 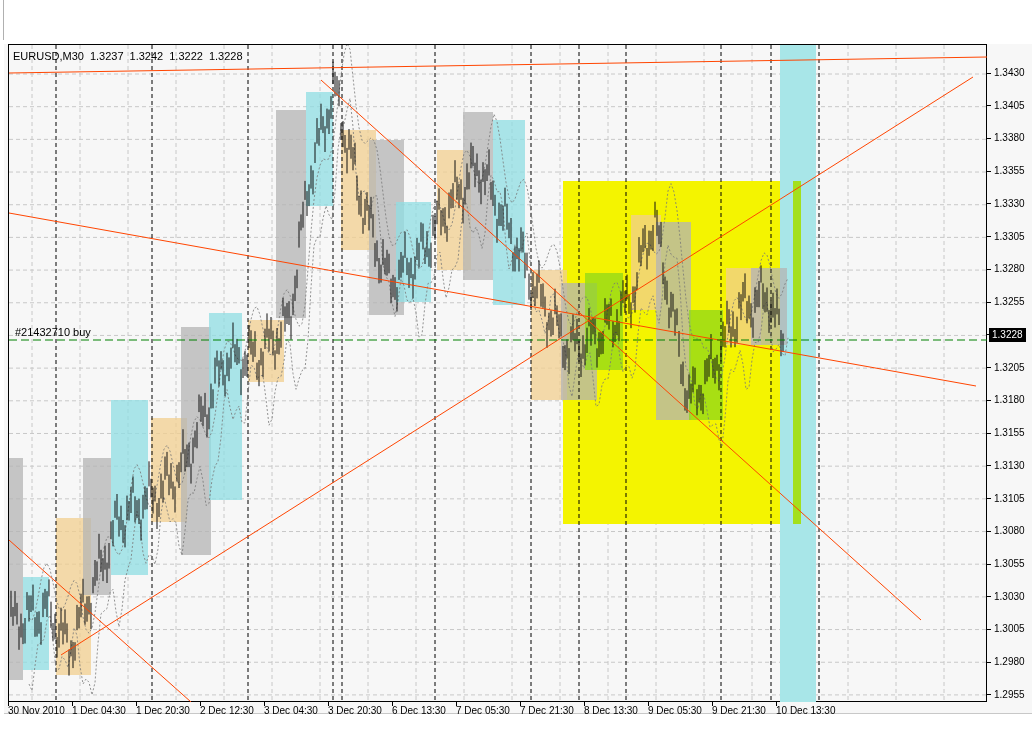 I want to click on time-label: 10 Dec 13:30, so click(x=806, y=711).